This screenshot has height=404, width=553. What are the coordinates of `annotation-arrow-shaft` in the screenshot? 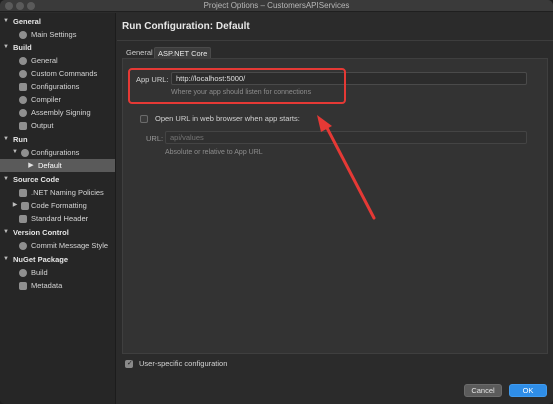 It's located at (350, 172).